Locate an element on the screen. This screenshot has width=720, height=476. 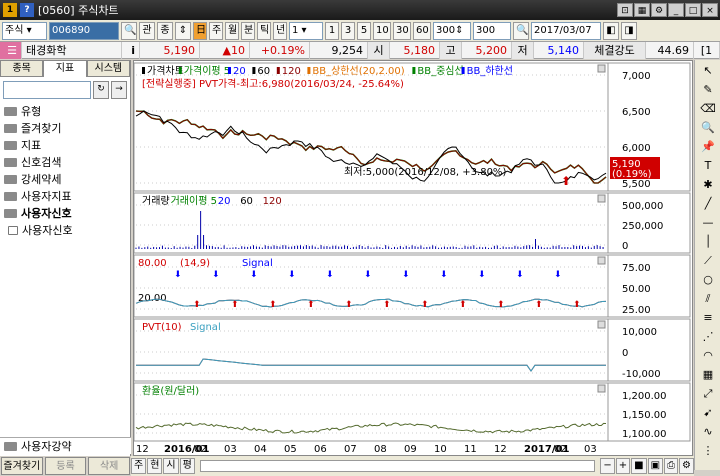
info-button: i is located at coordinates (131, 50).